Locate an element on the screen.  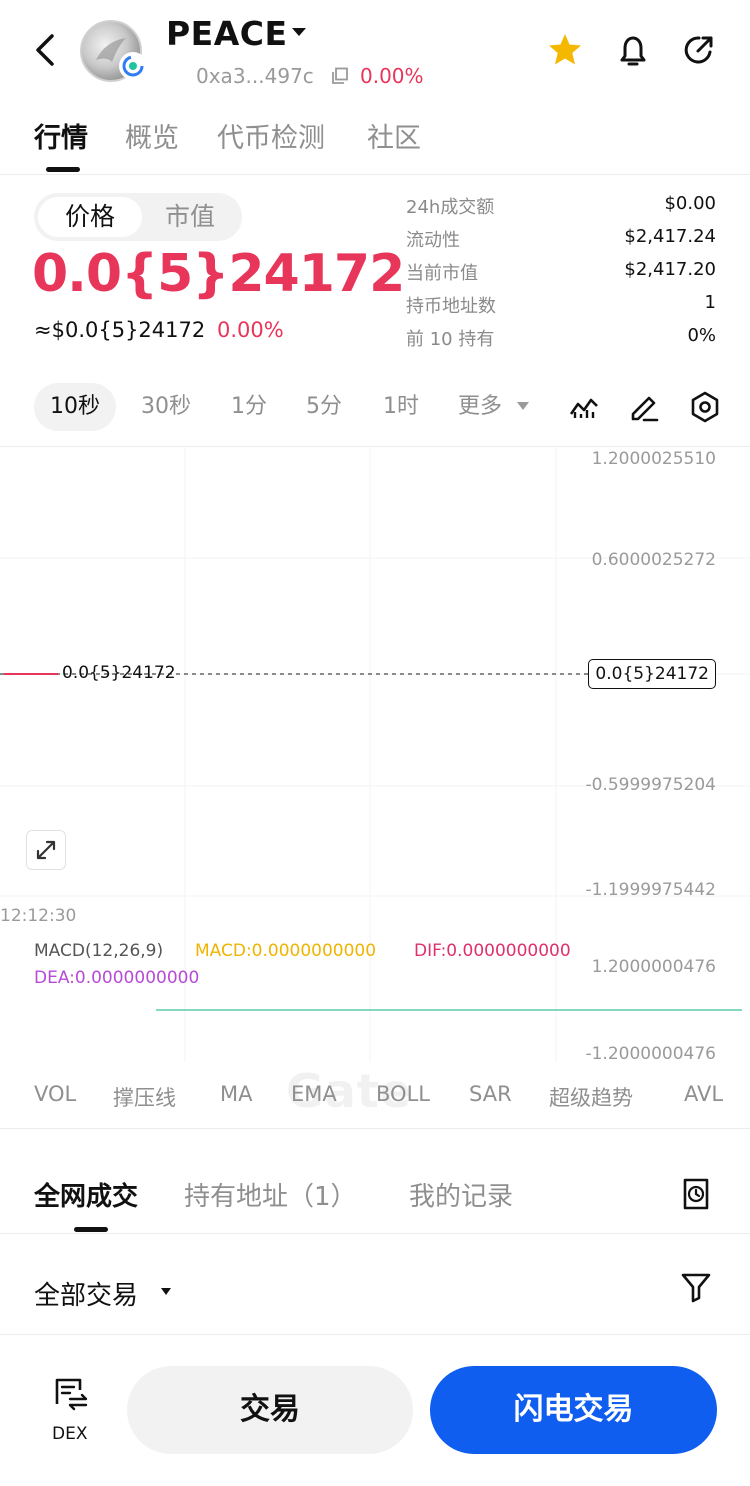
price-line-label: 0.0{5}24172 is located at coordinates (119, 673).